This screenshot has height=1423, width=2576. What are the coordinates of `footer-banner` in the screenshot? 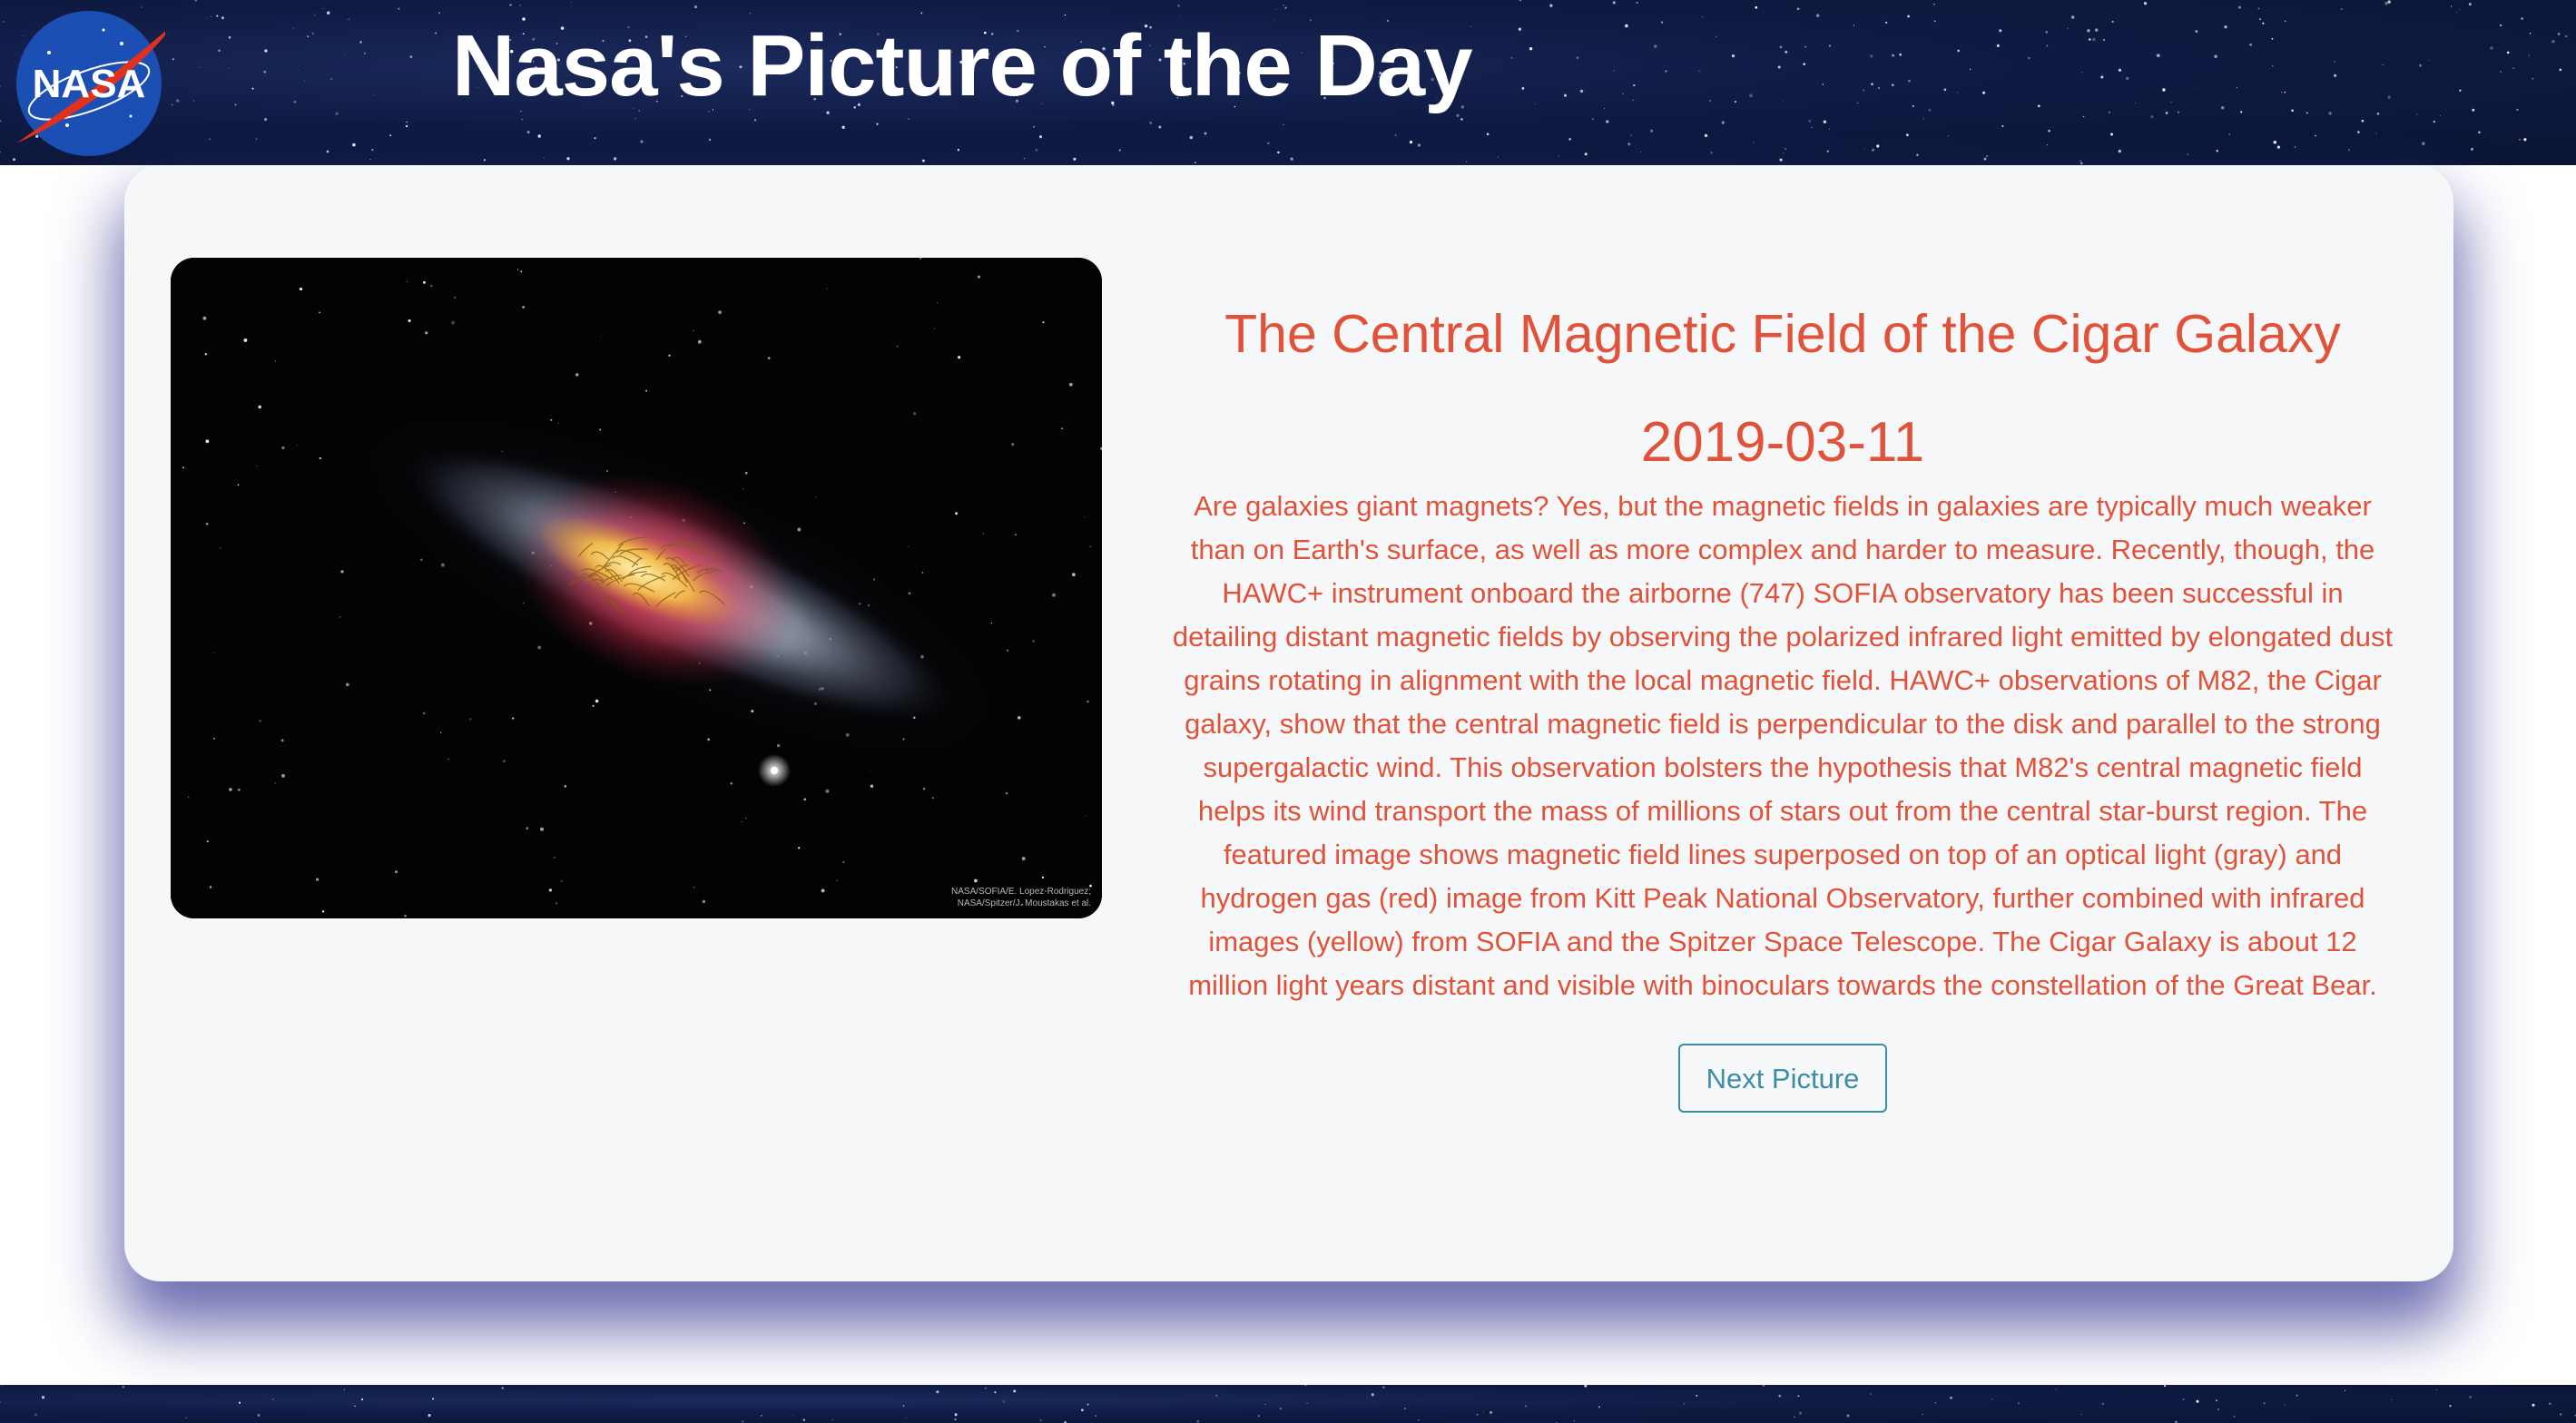 It's located at (1288, 1404).